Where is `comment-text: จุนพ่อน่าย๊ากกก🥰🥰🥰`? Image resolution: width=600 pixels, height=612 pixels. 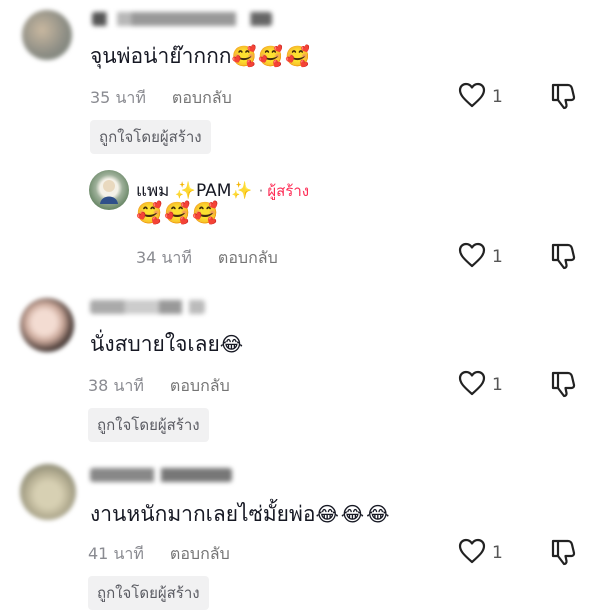
comment-text: จุนพ่อน่าย๊ากกก🥰🥰🥰 is located at coordinates (201, 56).